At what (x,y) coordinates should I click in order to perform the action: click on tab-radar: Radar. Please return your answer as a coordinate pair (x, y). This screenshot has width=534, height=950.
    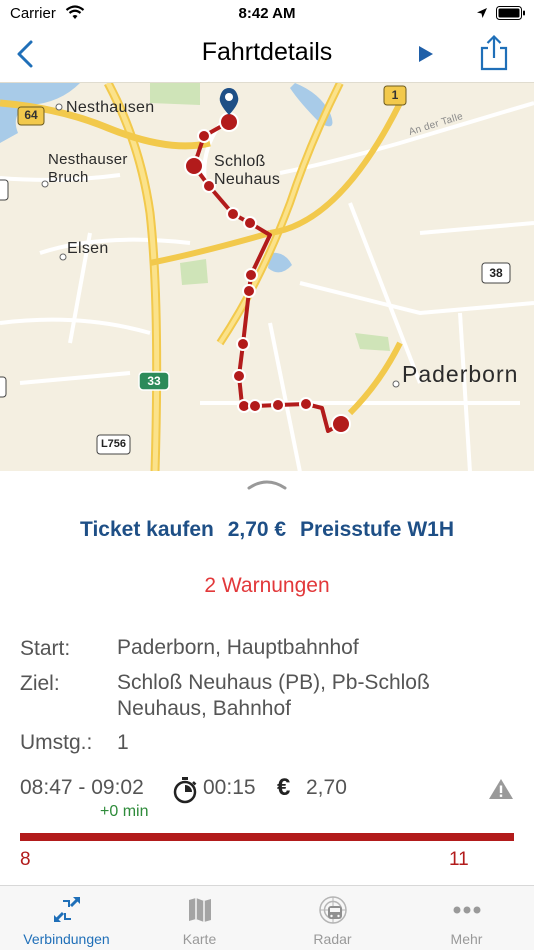
    Looking at the image, I should click on (332, 918).